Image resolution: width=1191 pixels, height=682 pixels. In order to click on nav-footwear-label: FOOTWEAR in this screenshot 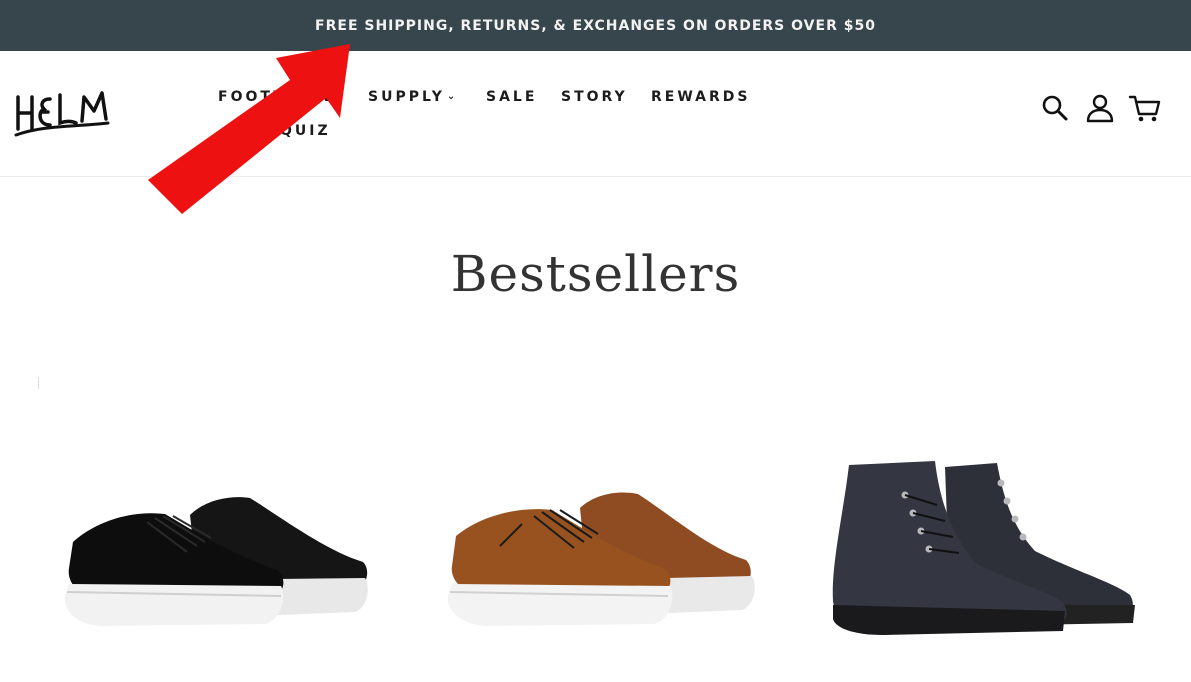, I will do `click(275, 97)`.